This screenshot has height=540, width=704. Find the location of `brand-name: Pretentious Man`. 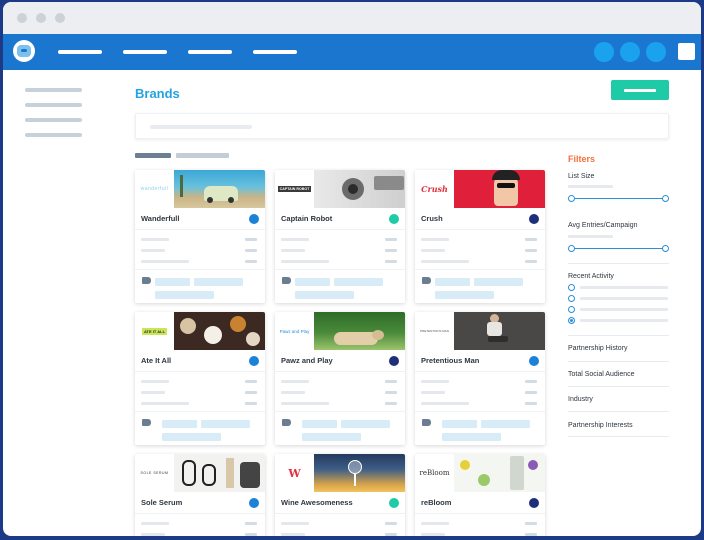

brand-name: Pretentious Man is located at coordinates (450, 360).